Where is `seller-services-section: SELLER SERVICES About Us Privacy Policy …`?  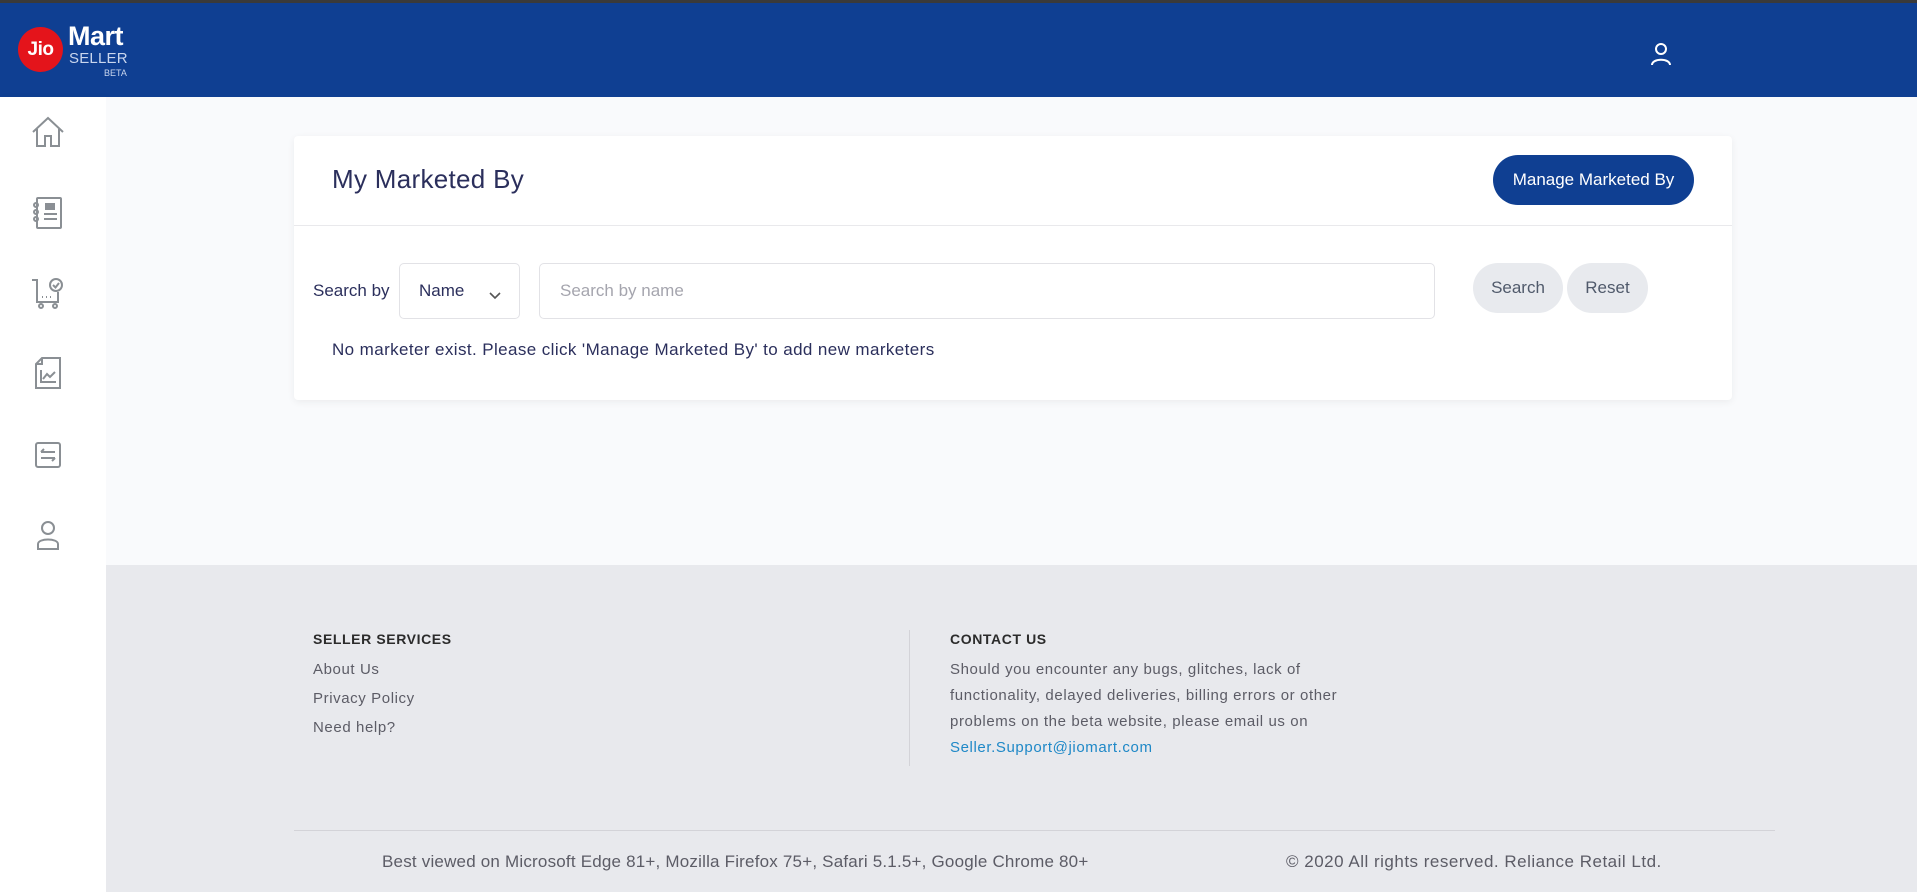
seller-services-section: SELLER SERVICES About Us Privacy Policy … is located at coordinates (382, 683).